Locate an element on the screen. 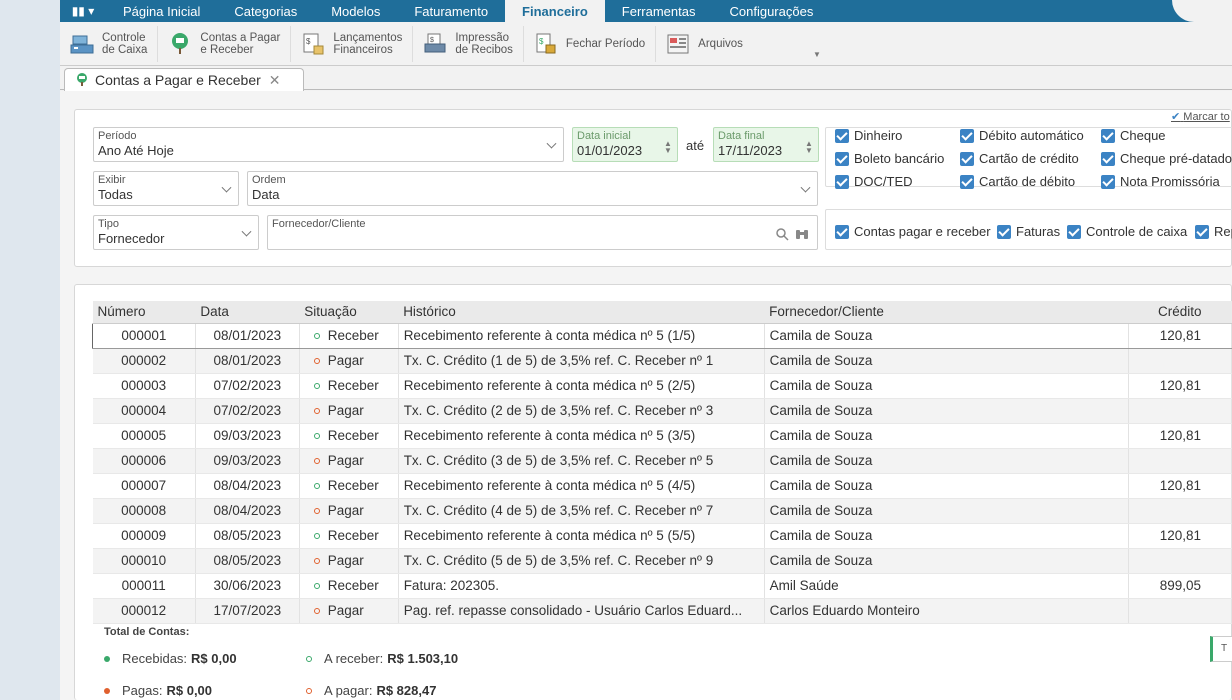  checkbox-label: DOC/TED is located at coordinates (883, 181).